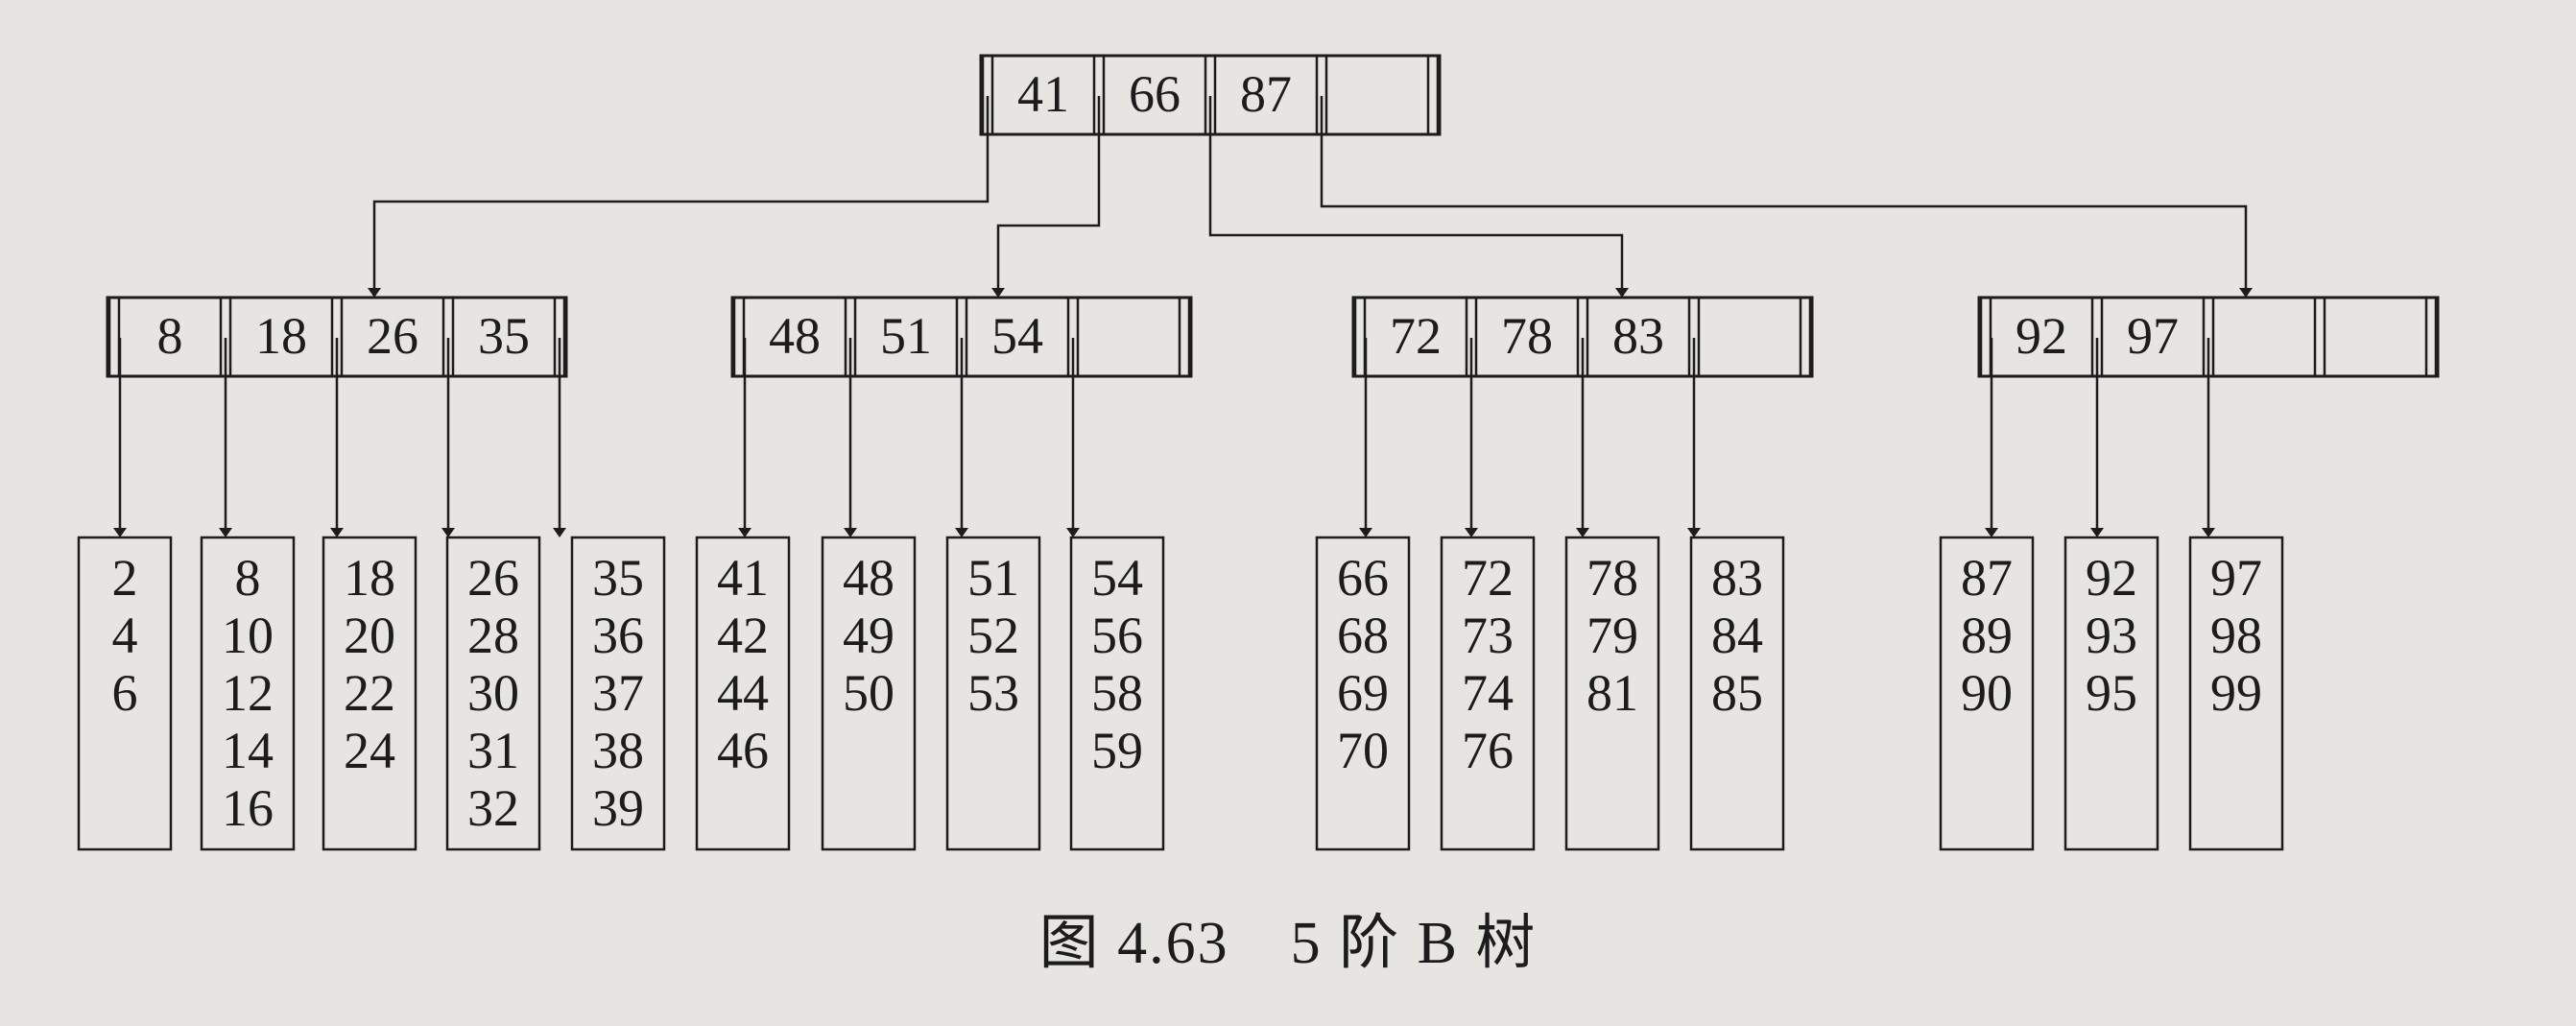  I want to click on leaf-key: 24, so click(369, 751).